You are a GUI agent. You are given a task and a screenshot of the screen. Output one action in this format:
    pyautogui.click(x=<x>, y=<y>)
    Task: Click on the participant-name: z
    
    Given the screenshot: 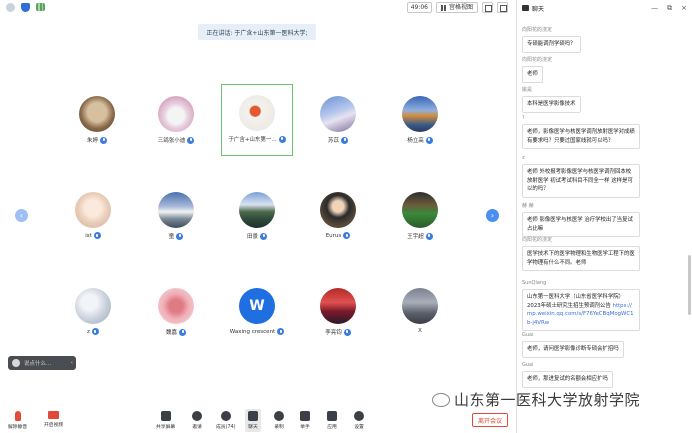 What is the action you would take?
    pyautogui.click(x=88, y=331)
    